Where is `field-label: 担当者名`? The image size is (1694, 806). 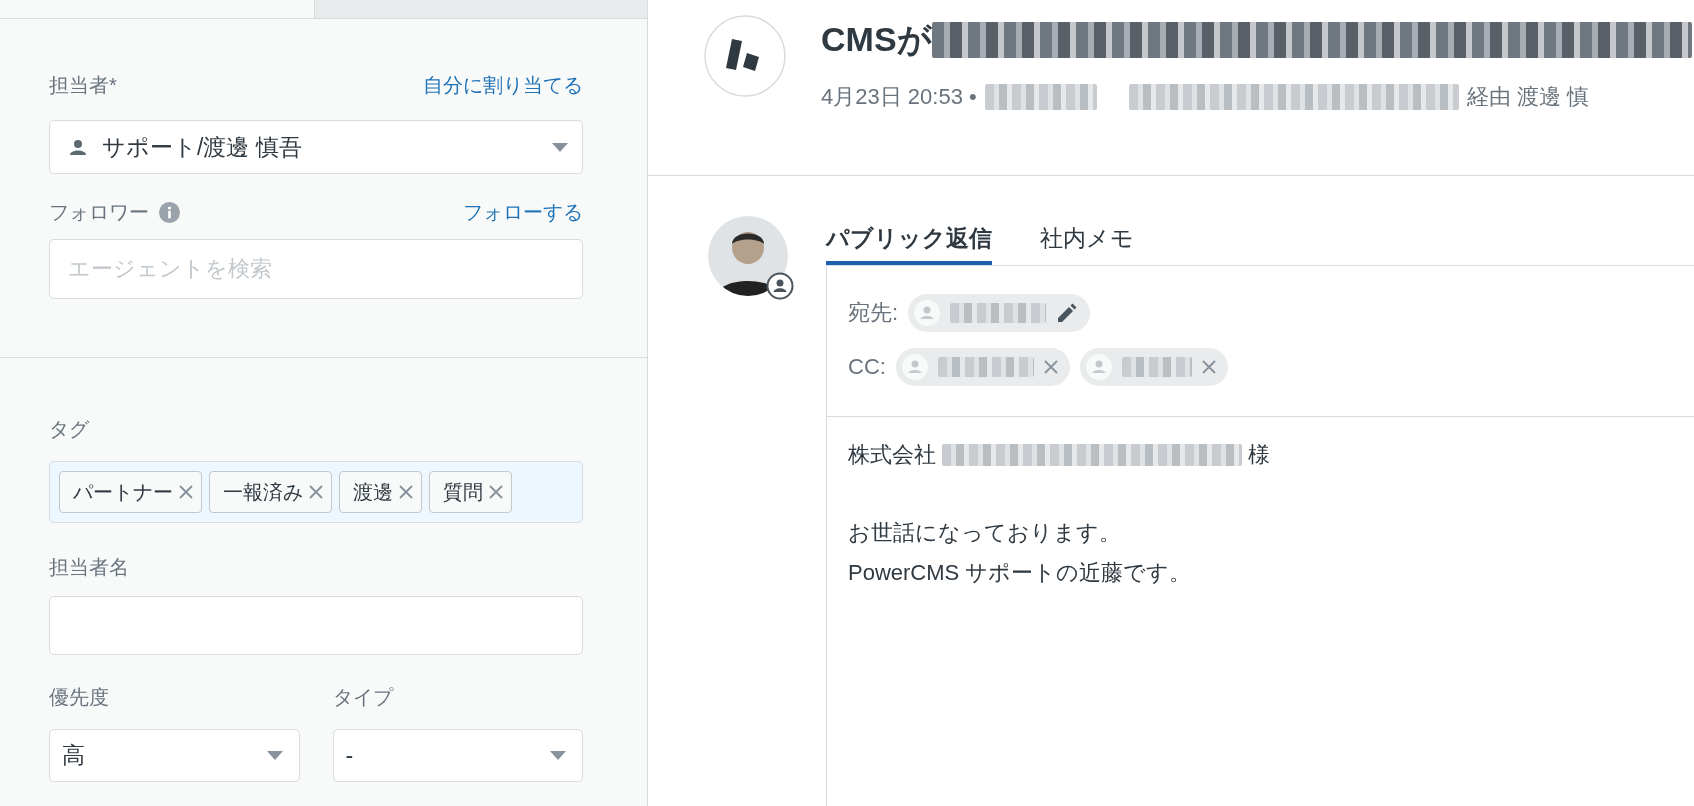 field-label: 担当者名 is located at coordinates (89, 567).